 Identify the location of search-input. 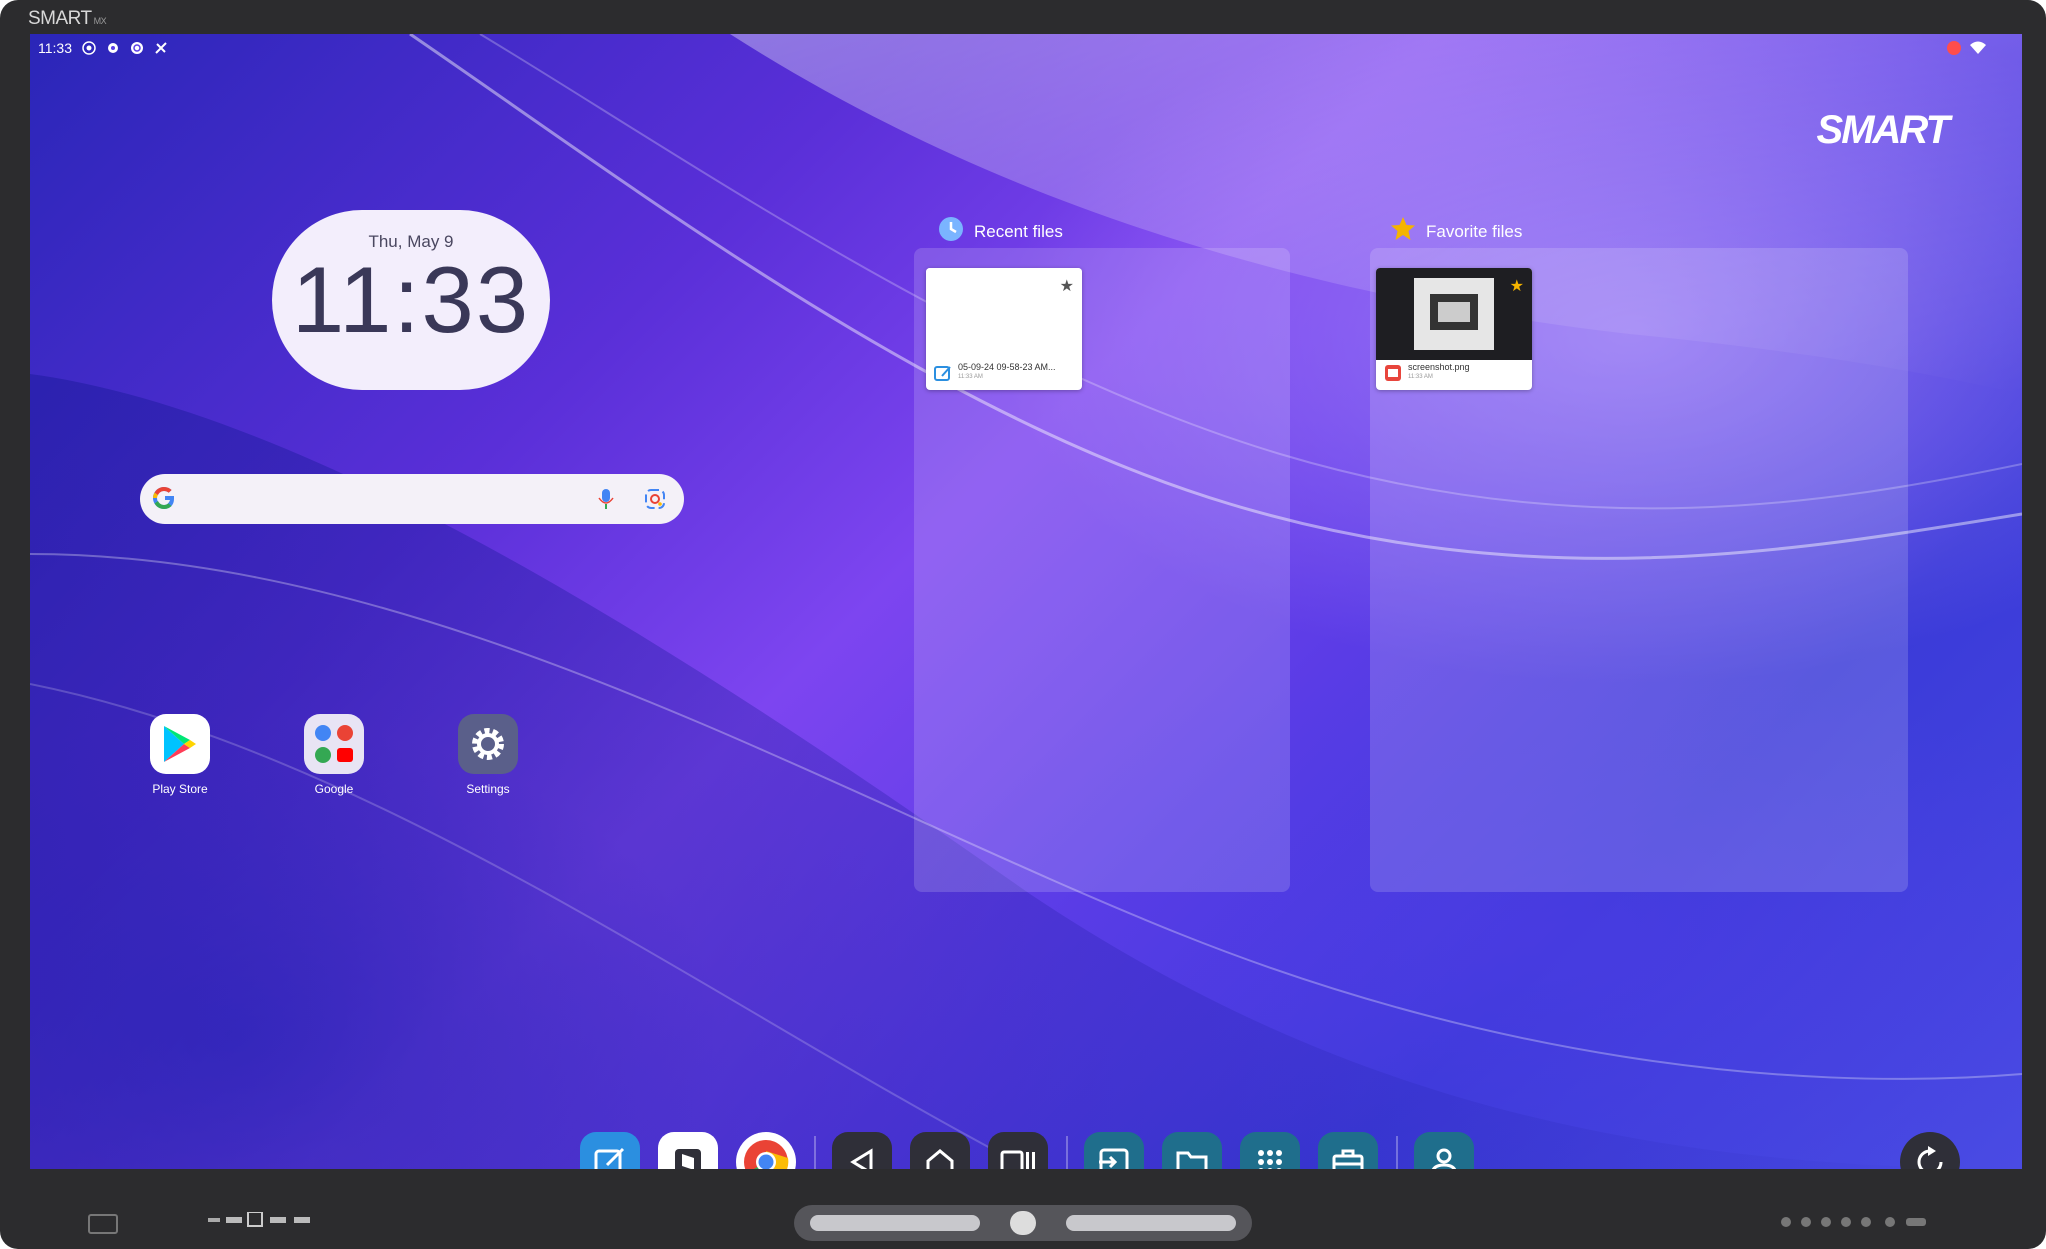
(378, 499).